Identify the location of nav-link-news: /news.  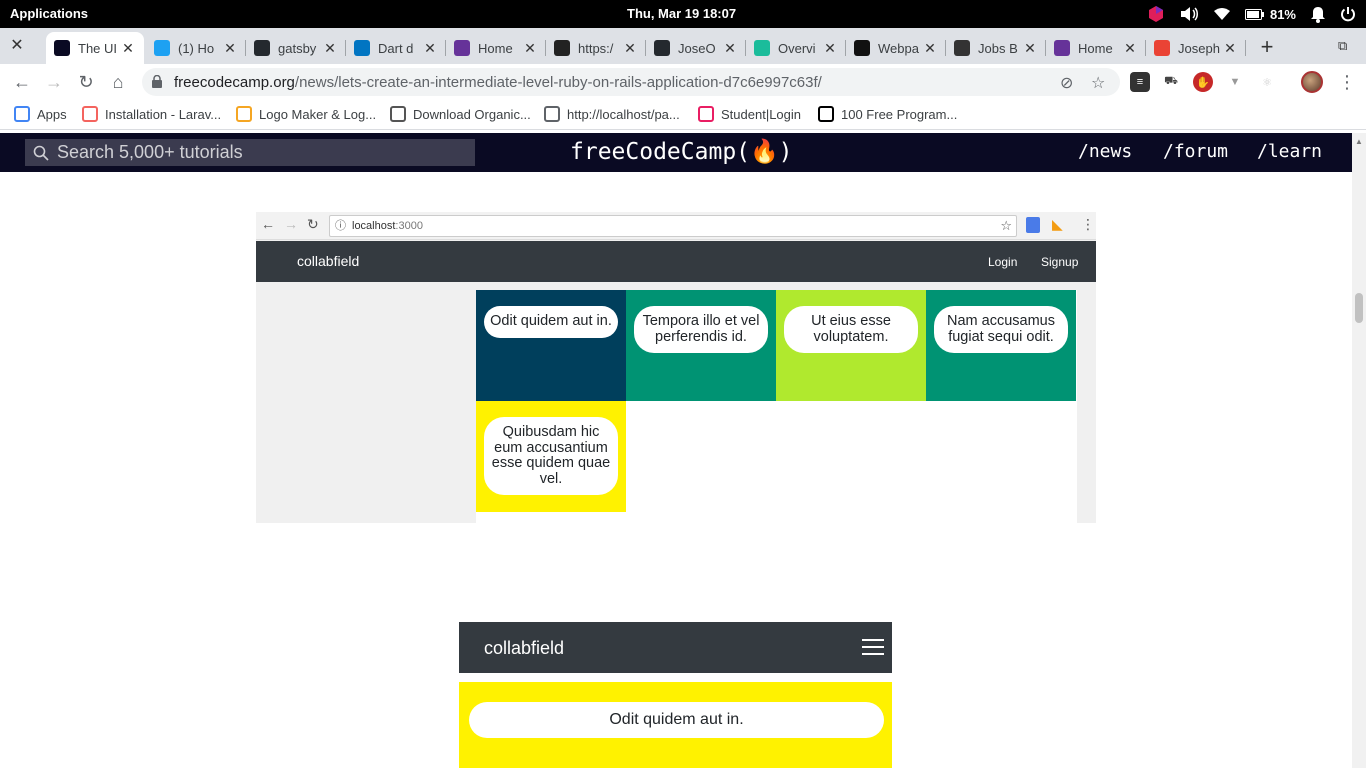
(1105, 151).